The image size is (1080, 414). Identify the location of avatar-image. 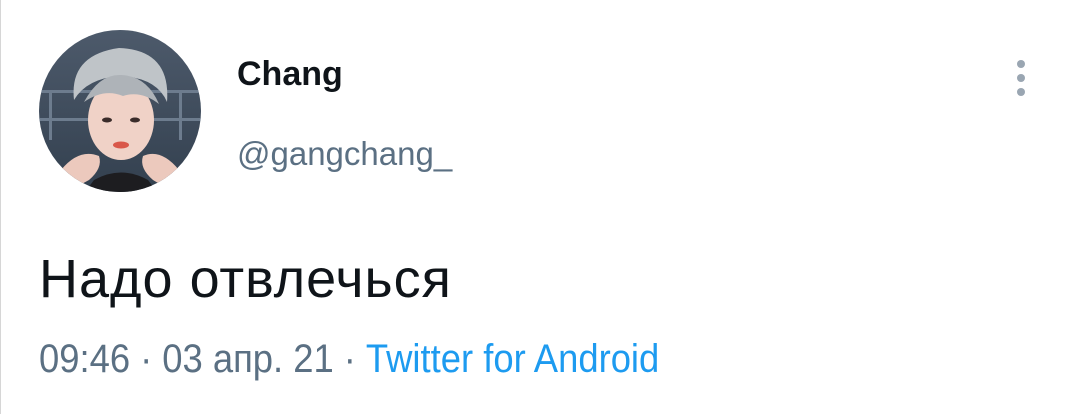
(120, 111).